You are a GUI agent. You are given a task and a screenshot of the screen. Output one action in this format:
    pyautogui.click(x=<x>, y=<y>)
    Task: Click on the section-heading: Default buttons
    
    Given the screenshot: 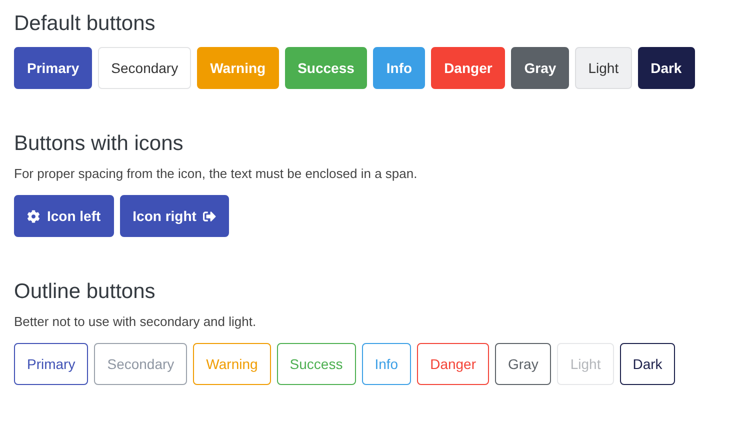 What is the action you would take?
    pyautogui.click(x=85, y=24)
    